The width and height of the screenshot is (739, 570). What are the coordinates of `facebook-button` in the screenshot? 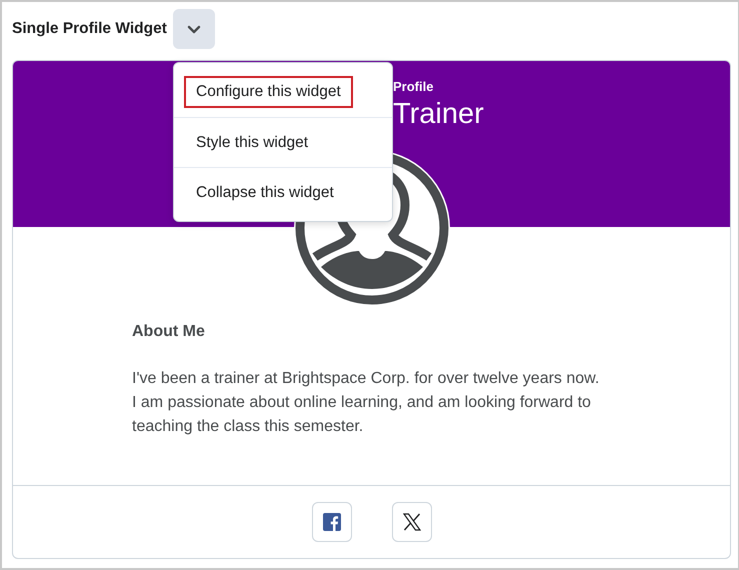 It's located at (332, 522).